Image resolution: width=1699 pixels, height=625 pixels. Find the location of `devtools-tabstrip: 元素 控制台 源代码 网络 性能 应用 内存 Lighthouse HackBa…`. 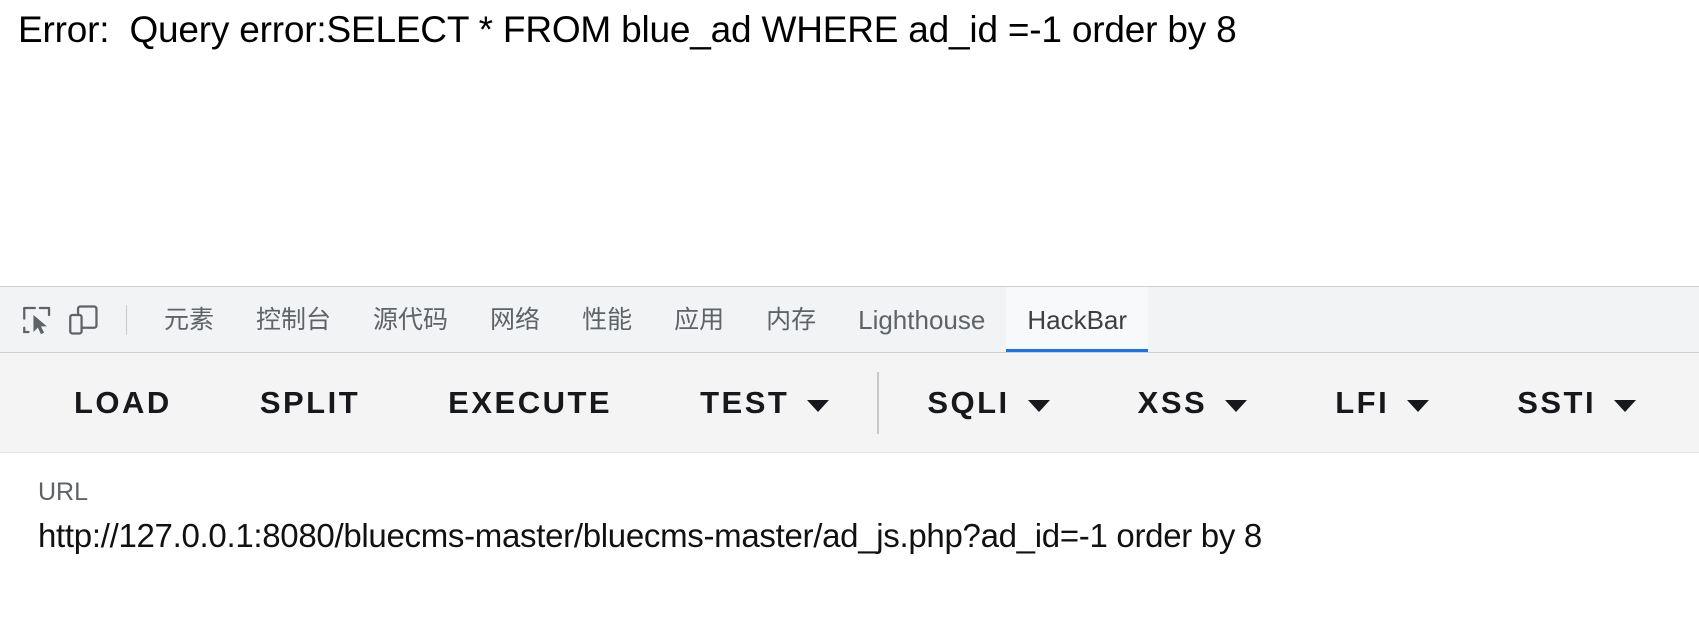

devtools-tabstrip: 元素 控制台 源代码 网络 性能 应用 内存 Lighthouse HackBa… is located at coordinates (849, 320).